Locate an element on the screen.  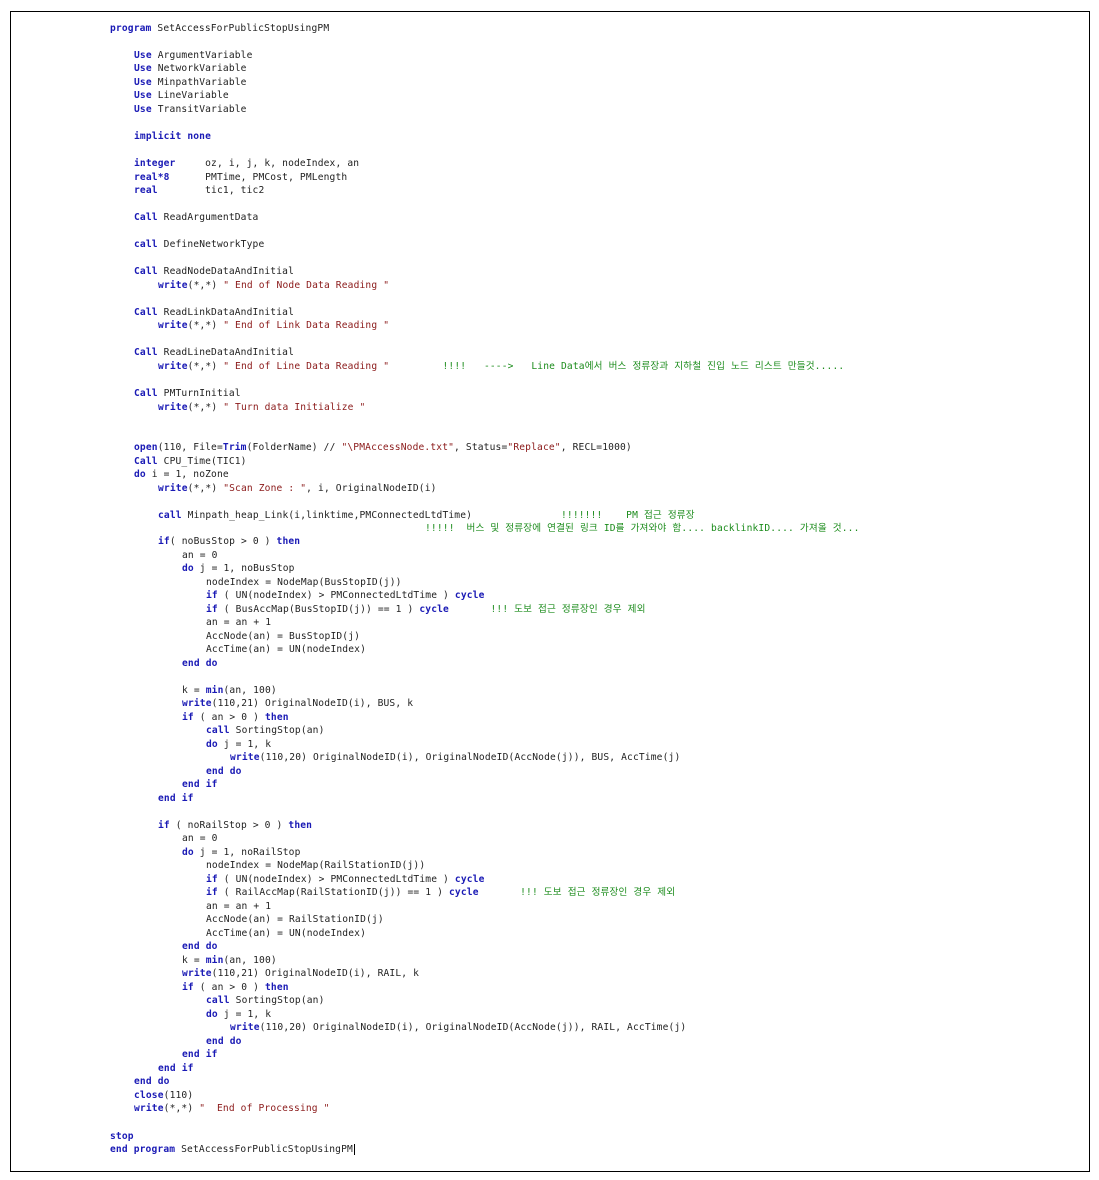
code-keyword: end do is located at coordinates (224, 771).